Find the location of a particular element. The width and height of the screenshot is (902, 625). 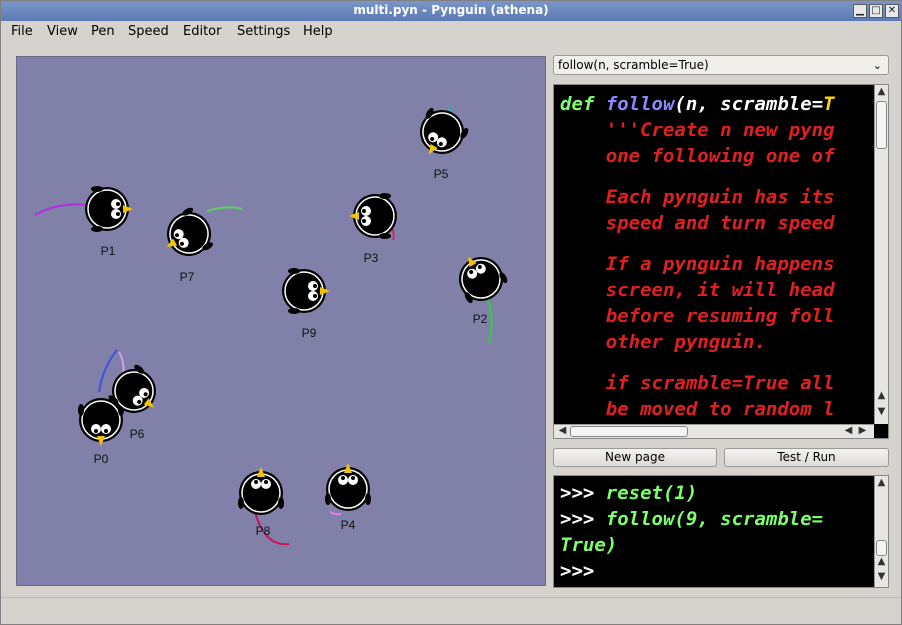

trail-p1 is located at coordinates (61, 209).